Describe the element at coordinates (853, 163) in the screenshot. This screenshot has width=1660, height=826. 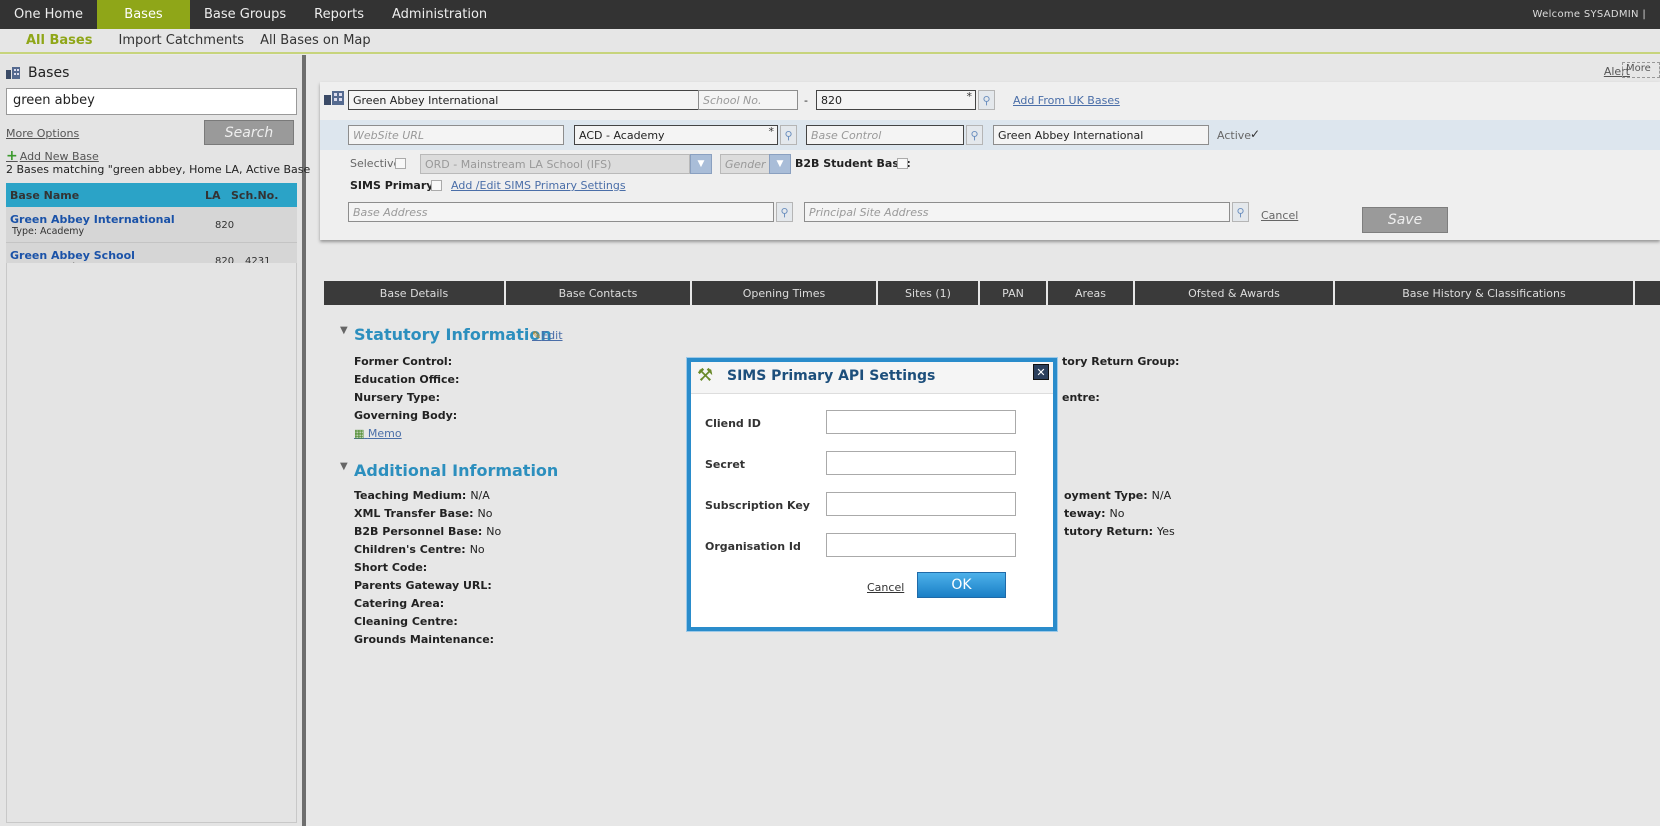
I see `b2b-student-label: B2B Student Base:` at that location.